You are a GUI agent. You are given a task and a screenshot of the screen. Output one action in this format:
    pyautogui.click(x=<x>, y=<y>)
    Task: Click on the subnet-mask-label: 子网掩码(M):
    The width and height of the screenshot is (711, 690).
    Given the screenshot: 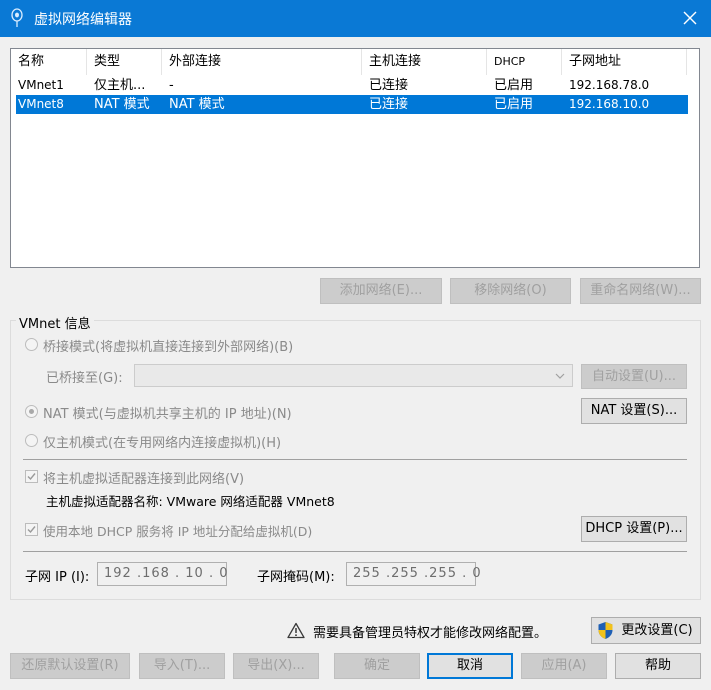 What is the action you would take?
    pyautogui.click(x=296, y=577)
    